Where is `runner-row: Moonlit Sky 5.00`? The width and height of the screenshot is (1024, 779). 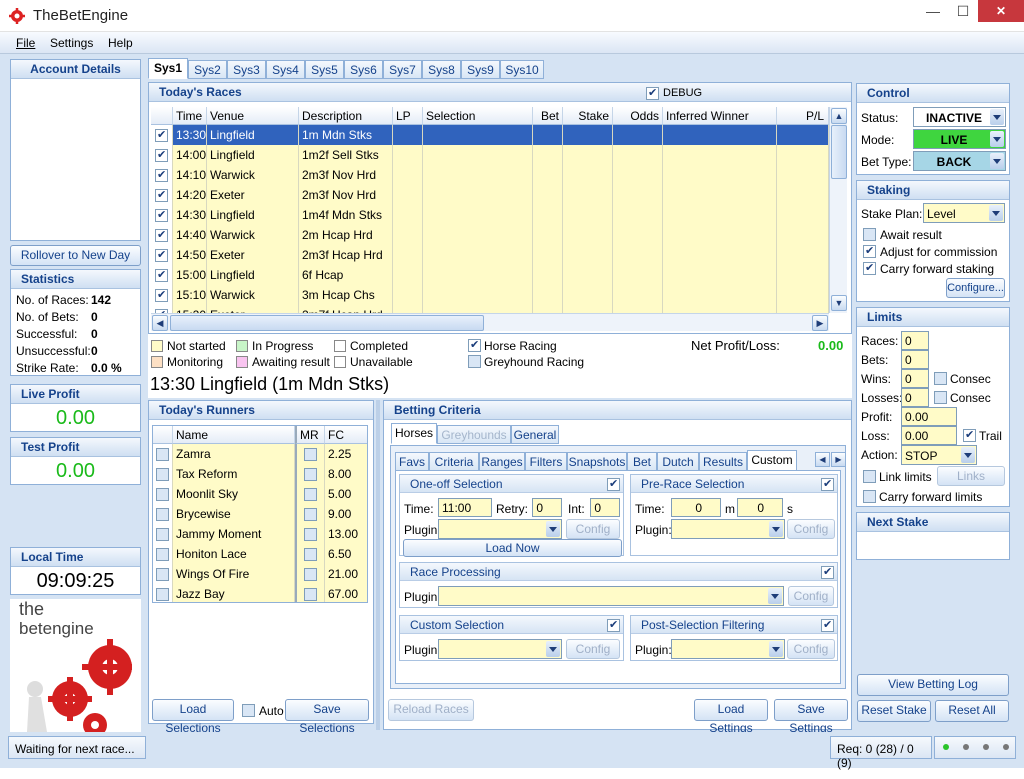 runner-row: Moonlit Sky 5.00 is located at coordinates (260, 494).